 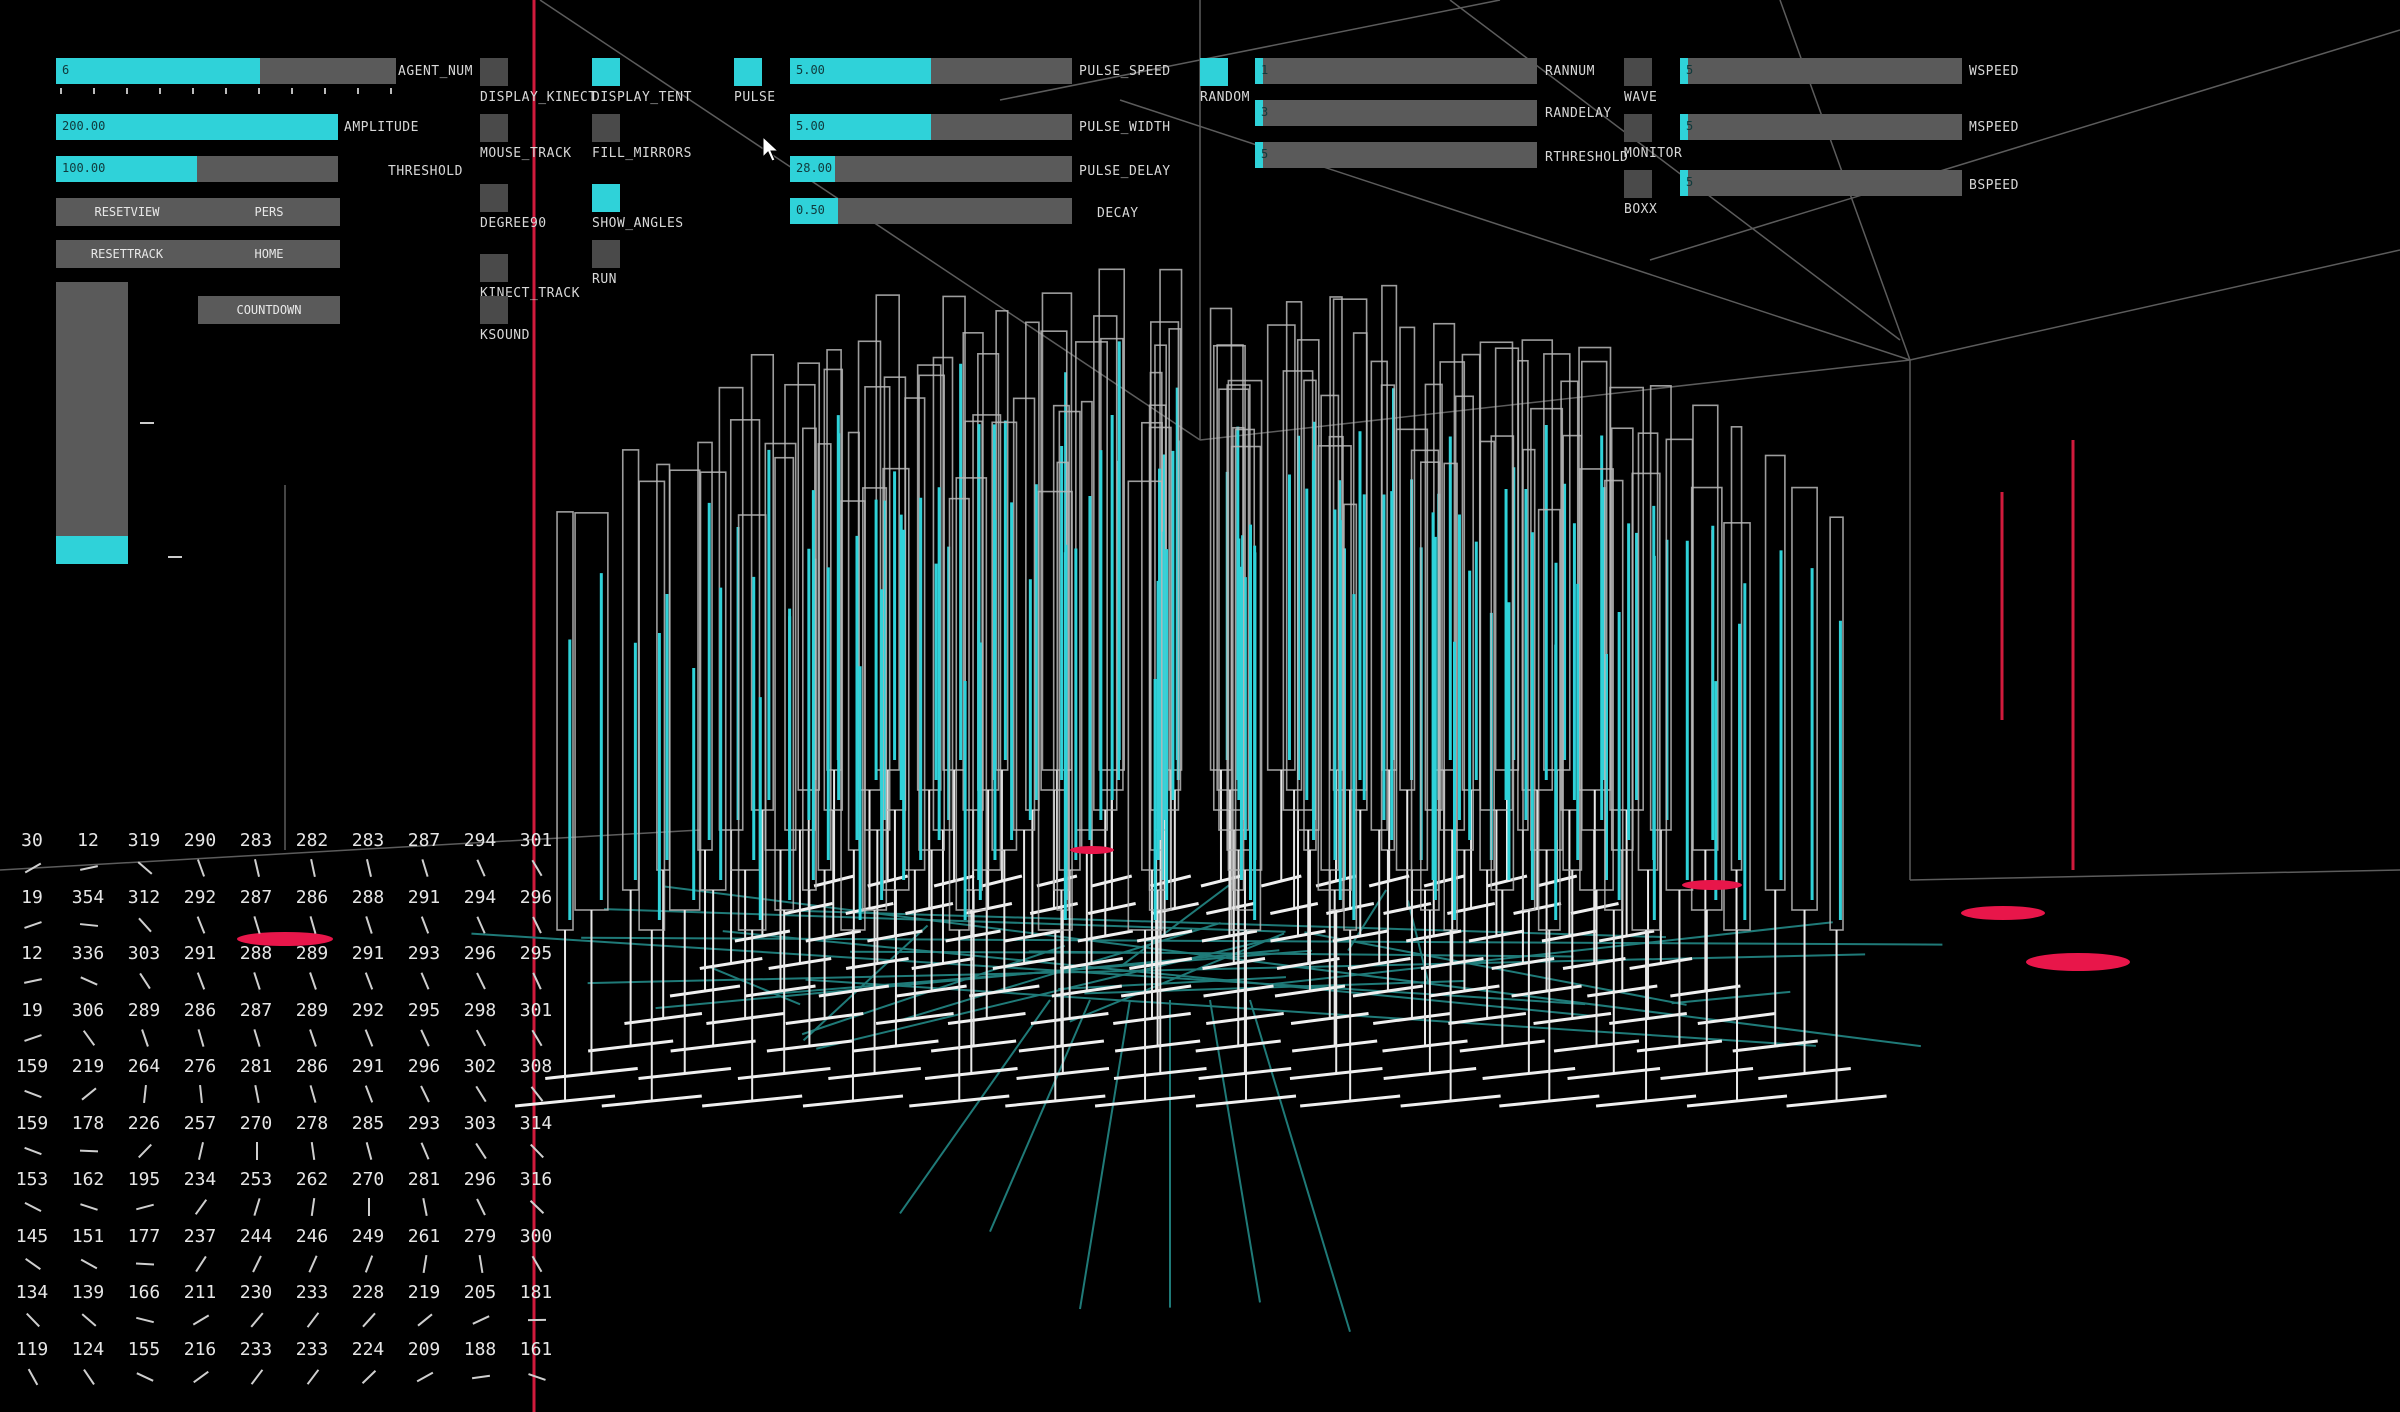 What do you see at coordinates (269, 254) in the screenshot?
I see `home-button: HOME` at bounding box center [269, 254].